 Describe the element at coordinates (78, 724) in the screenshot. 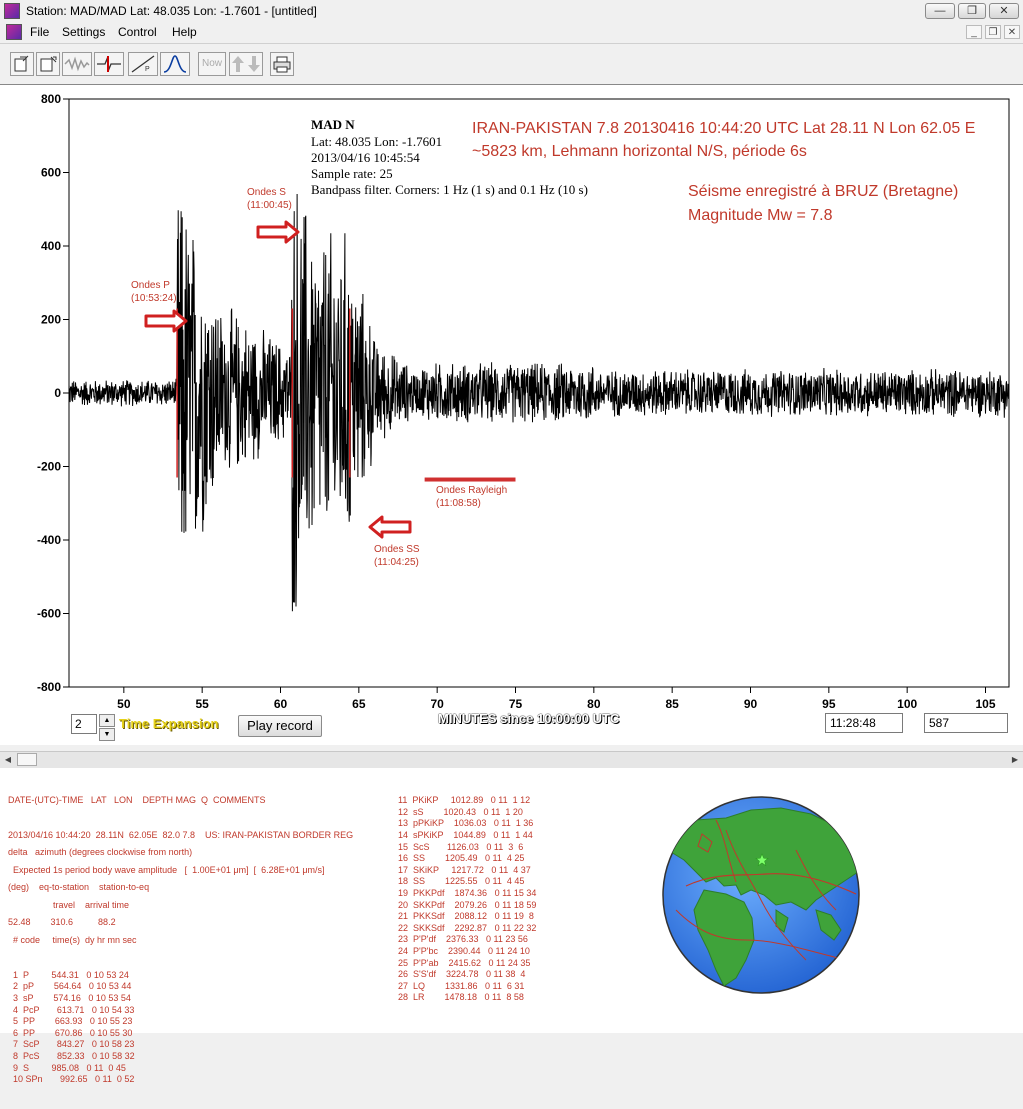

I see `expansion-value: 2` at that location.